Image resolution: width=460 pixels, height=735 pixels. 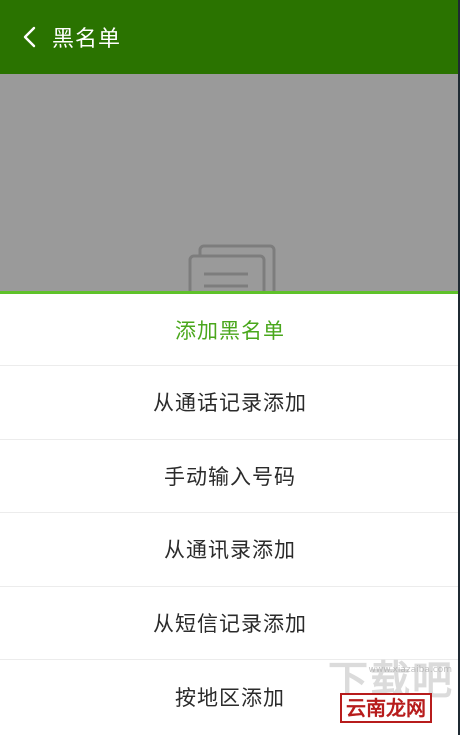 What do you see at coordinates (232, 268) in the screenshot?
I see `document-stack-icon` at bounding box center [232, 268].